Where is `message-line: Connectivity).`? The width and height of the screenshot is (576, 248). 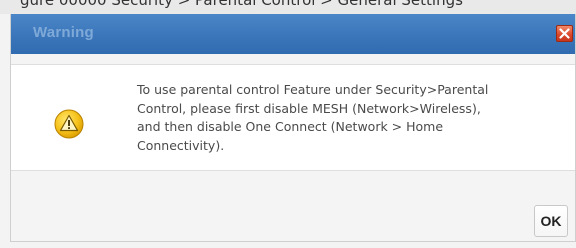 message-line: Connectivity). is located at coordinates (181, 145).